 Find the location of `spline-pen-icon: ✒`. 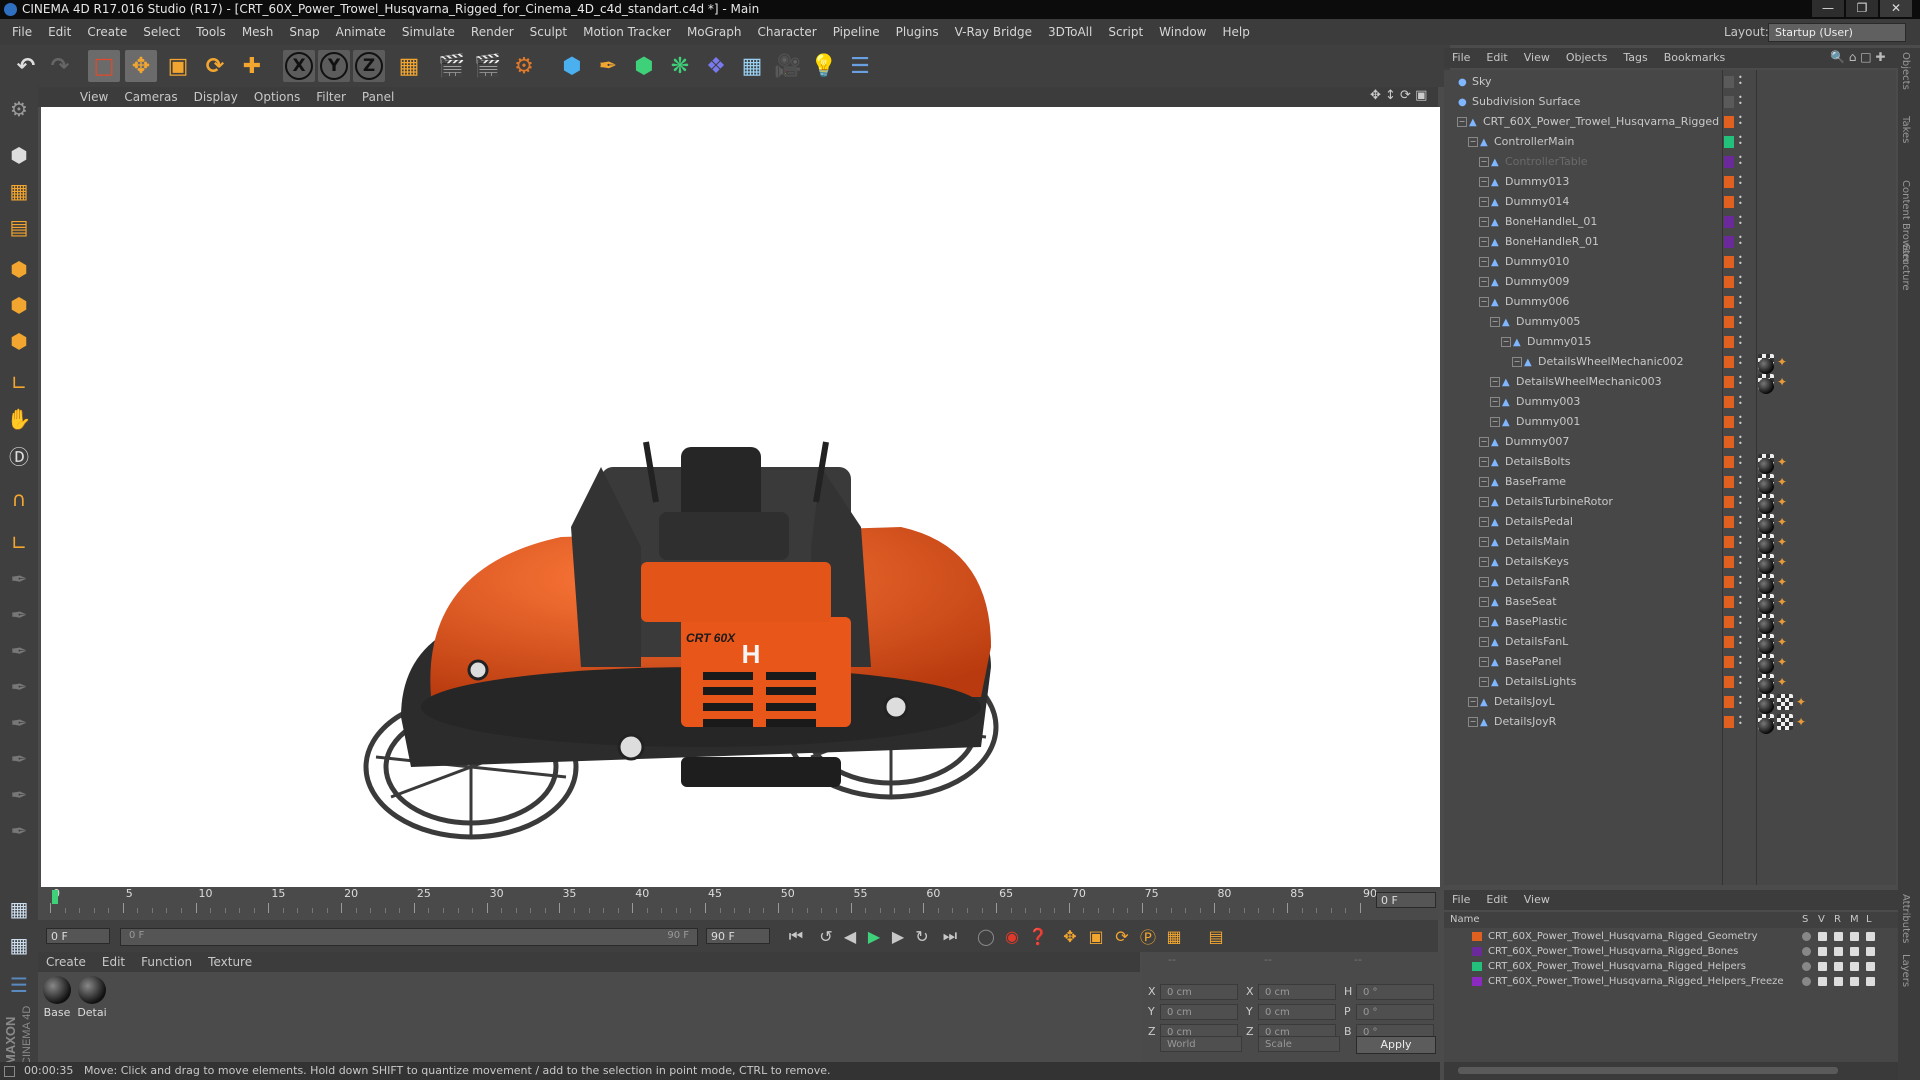

spline-pen-icon: ✒ is located at coordinates (608, 66).